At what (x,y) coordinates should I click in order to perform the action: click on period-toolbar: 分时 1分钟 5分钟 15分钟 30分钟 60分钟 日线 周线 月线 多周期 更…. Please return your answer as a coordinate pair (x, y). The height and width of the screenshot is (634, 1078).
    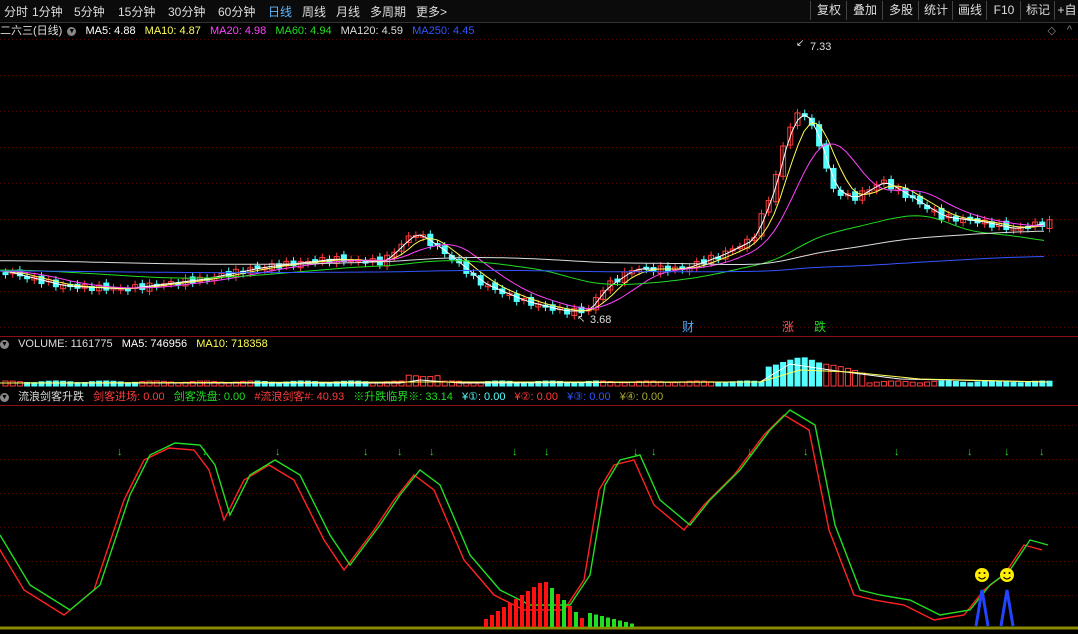
    Looking at the image, I should click on (539, 11).